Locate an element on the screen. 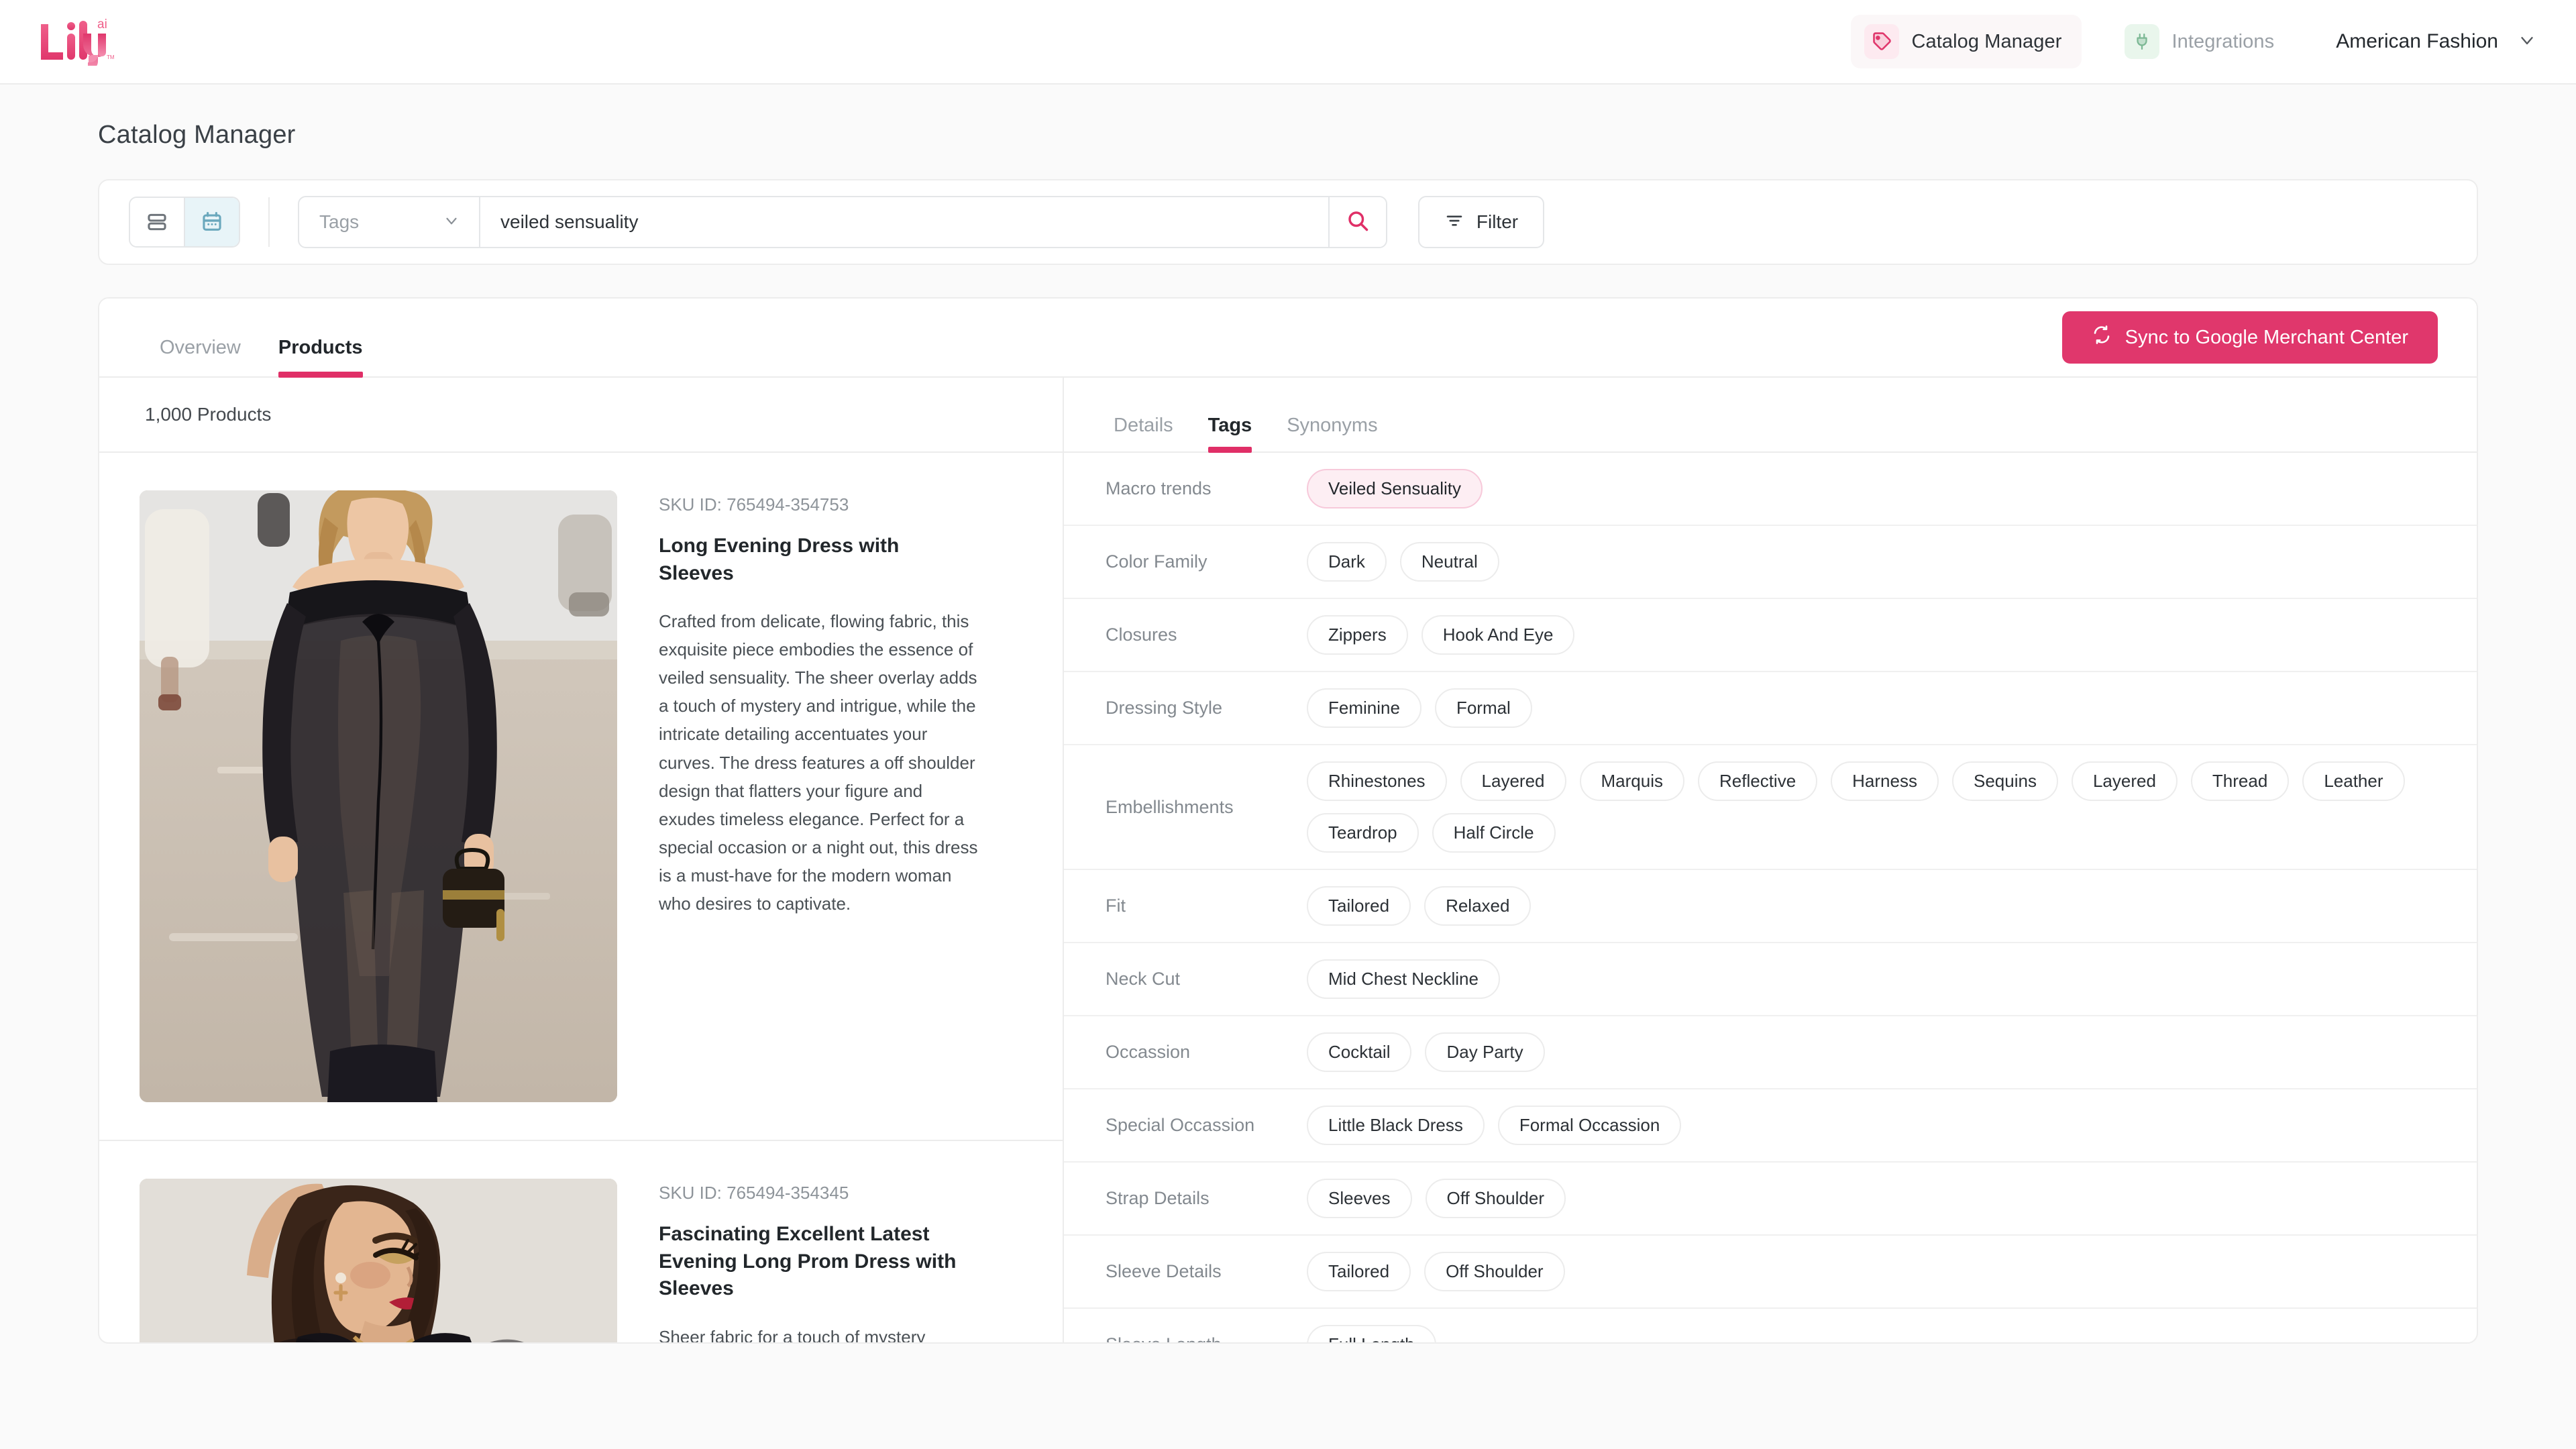  tab-overview: Overview is located at coordinates (200, 356).